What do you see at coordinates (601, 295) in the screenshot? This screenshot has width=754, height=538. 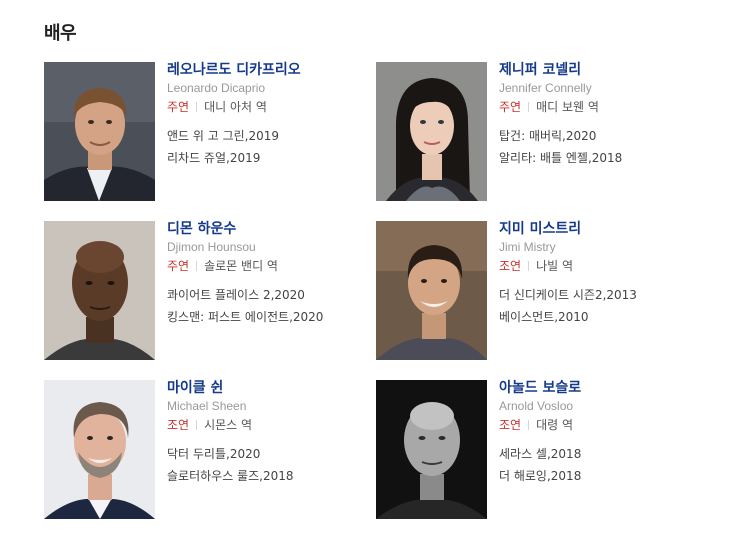 I see `filmography-item-link: 더 신디케이트 시즌2,2013` at bounding box center [601, 295].